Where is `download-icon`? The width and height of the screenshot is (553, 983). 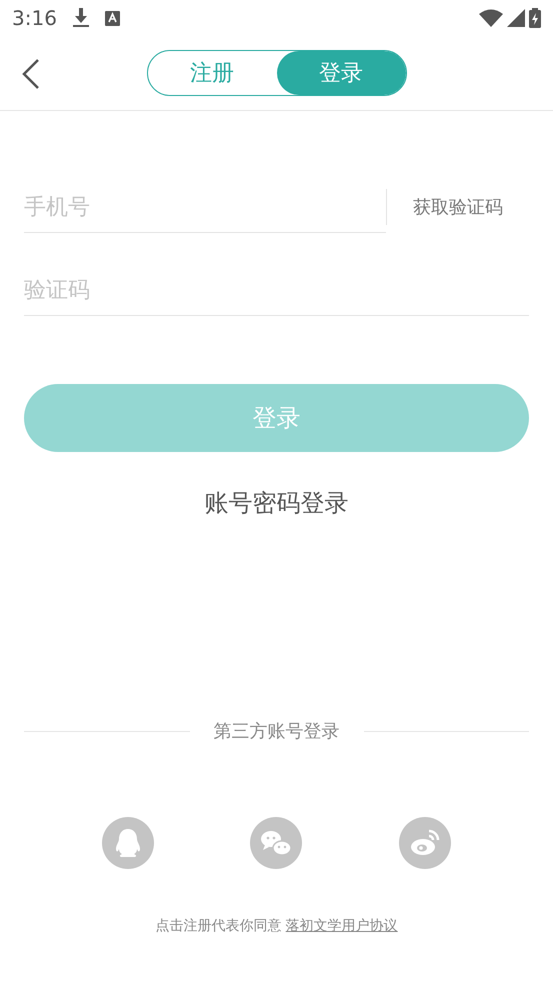
download-icon is located at coordinates (80, 18).